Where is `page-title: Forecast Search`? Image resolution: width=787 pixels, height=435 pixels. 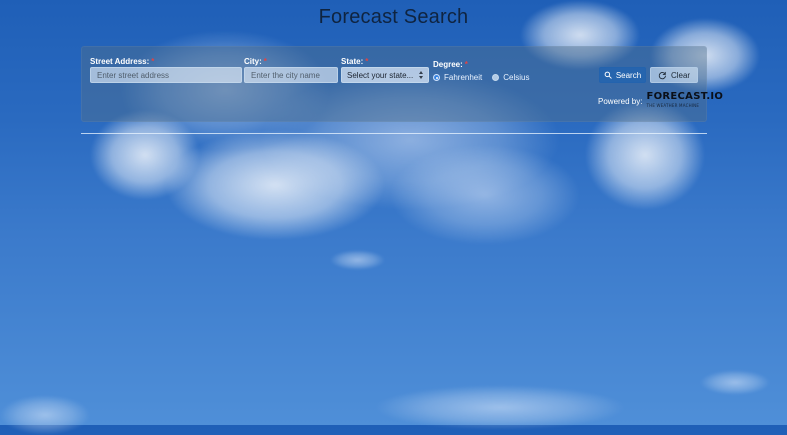
page-title: Forecast Search is located at coordinates (393, 17).